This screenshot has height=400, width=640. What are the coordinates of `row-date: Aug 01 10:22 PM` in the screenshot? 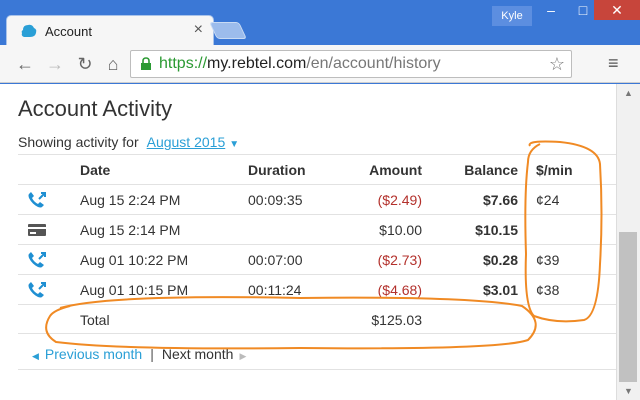 It's located at (134, 260).